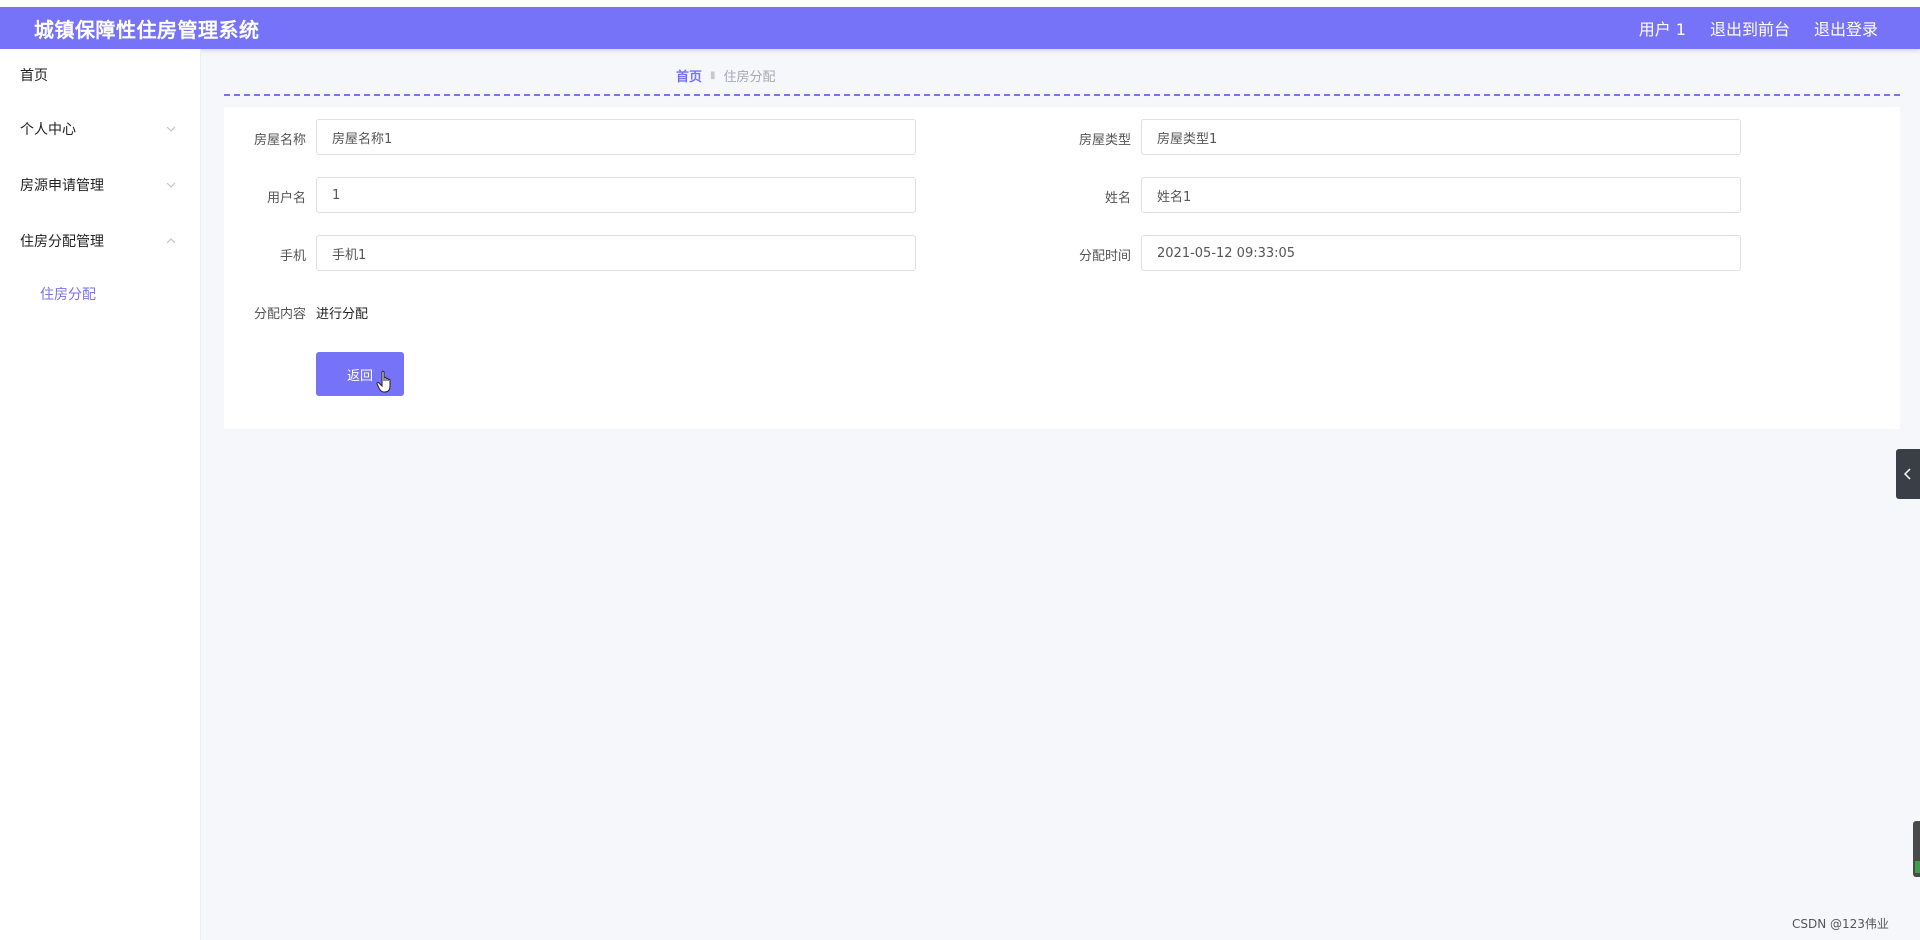 The width and height of the screenshot is (1920, 940). What do you see at coordinates (292, 256) in the screenshot?
I see `phone-label: 手机` at bounding box center [292, 256].